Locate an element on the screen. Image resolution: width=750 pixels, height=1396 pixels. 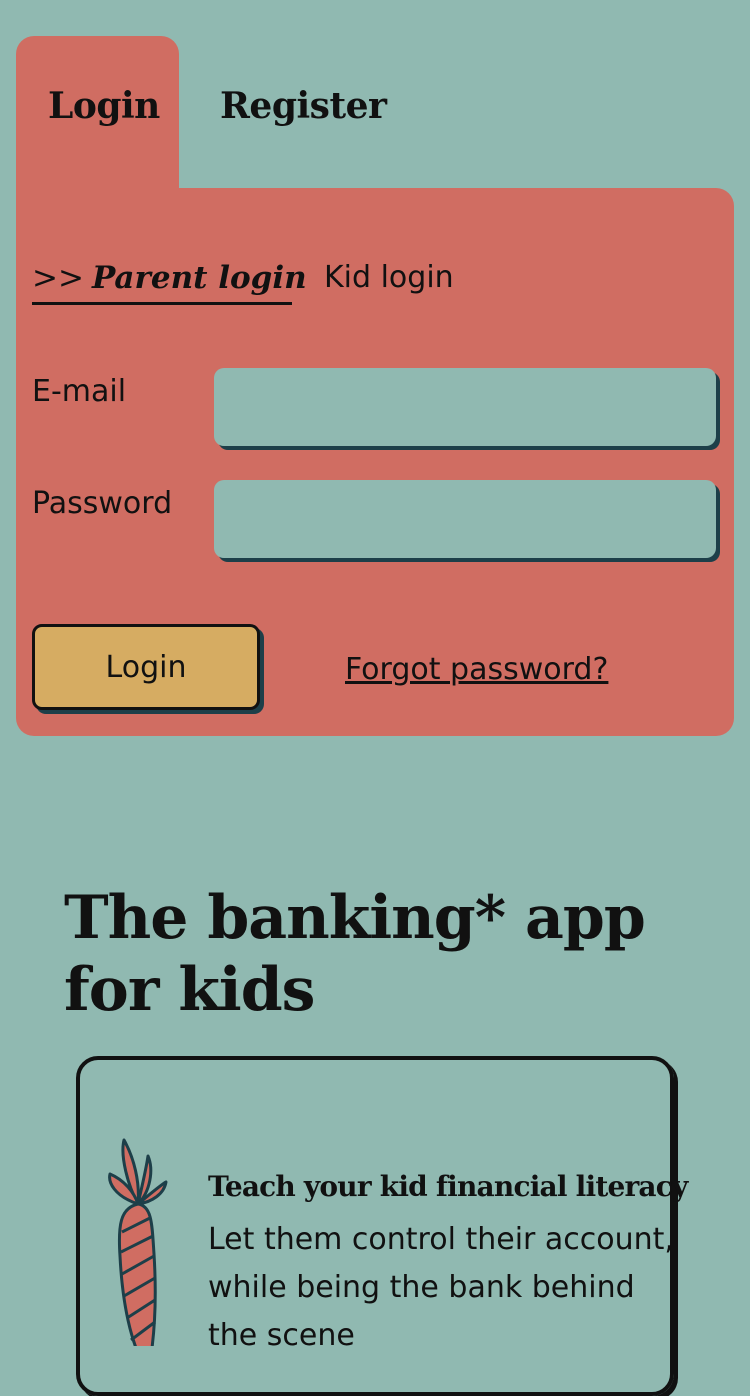
login-button: Login is located at coordinates (146, 667).